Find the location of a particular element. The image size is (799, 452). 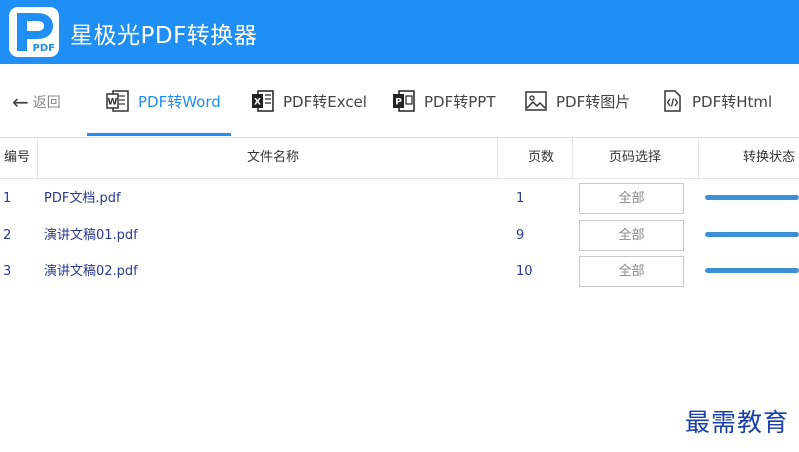

tab-label: PDF转PPT is located at coordinates (460, 101).